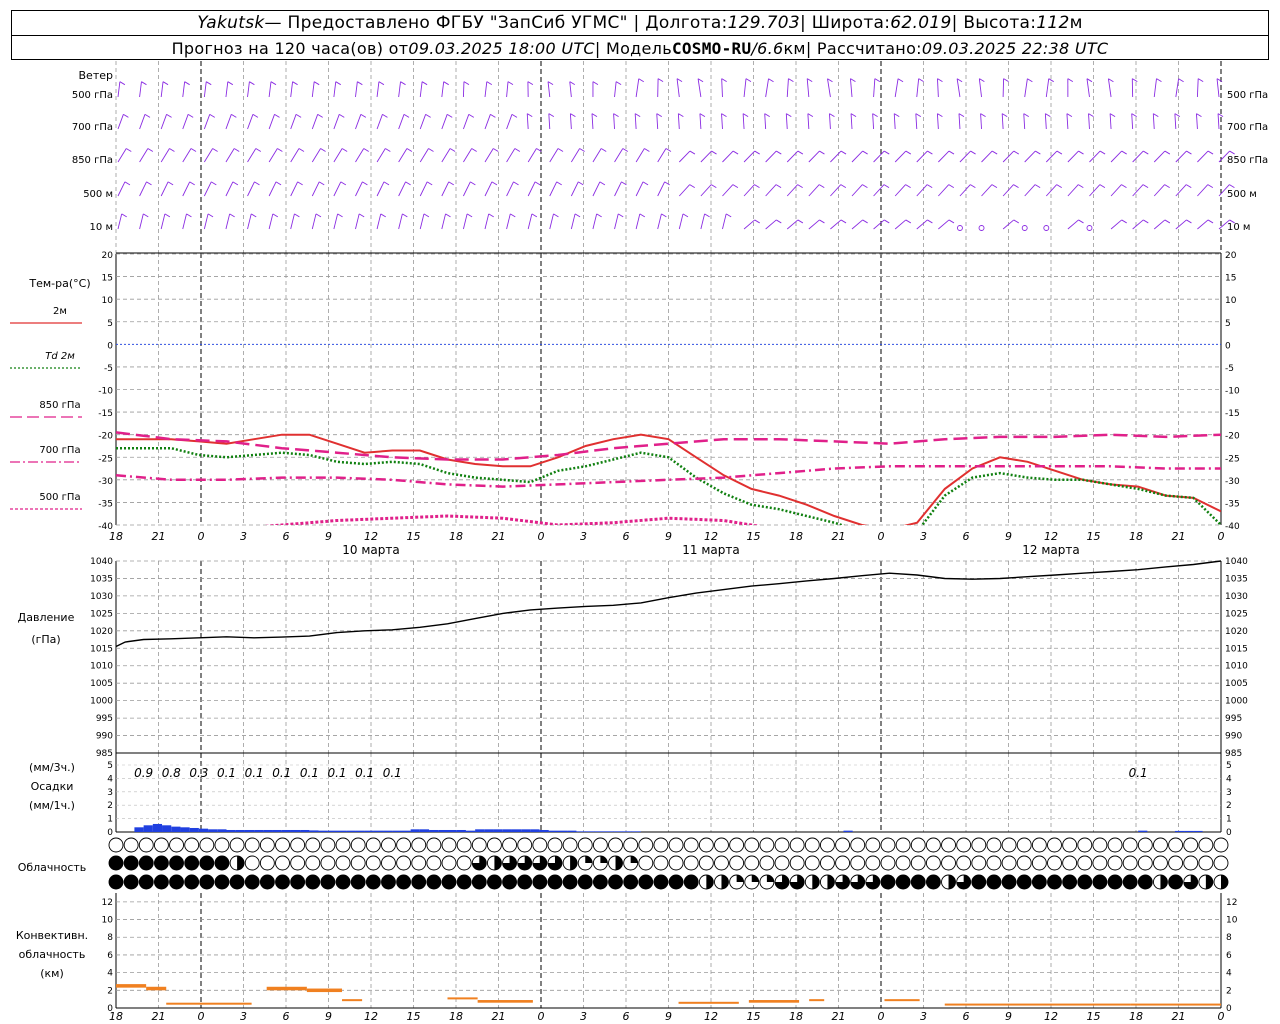 This screenshot has width=1280, height=1024. I want to click on temp-tick-label-right: -20, so click(1232, 437).